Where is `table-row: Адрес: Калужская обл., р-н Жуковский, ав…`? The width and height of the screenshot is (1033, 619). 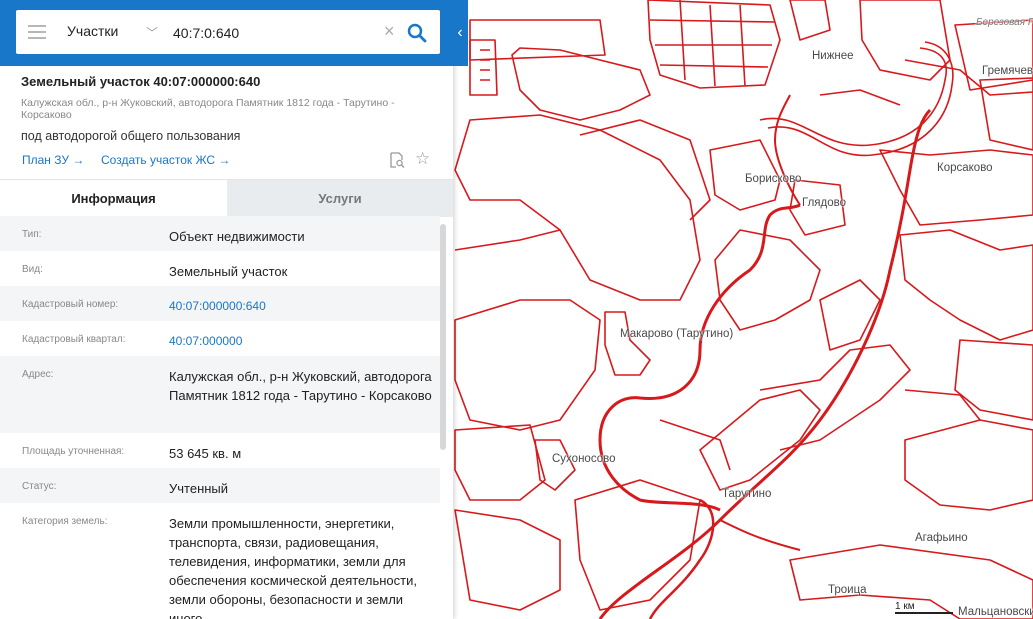
table-row: Адрес: Калужская обл., р-н Жуковский, ав… is located at coordinates (220, 394).